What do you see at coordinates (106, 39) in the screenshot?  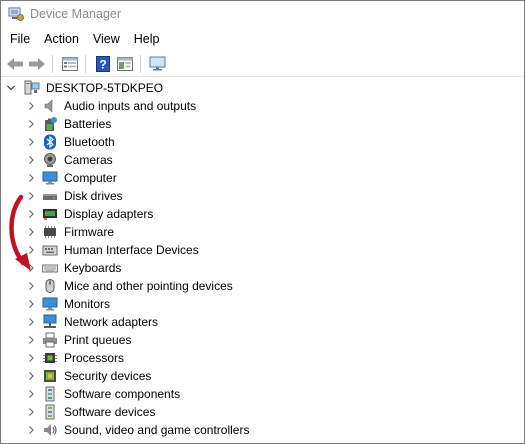 I see `menu-view: View` at bounding box center [106, 39].